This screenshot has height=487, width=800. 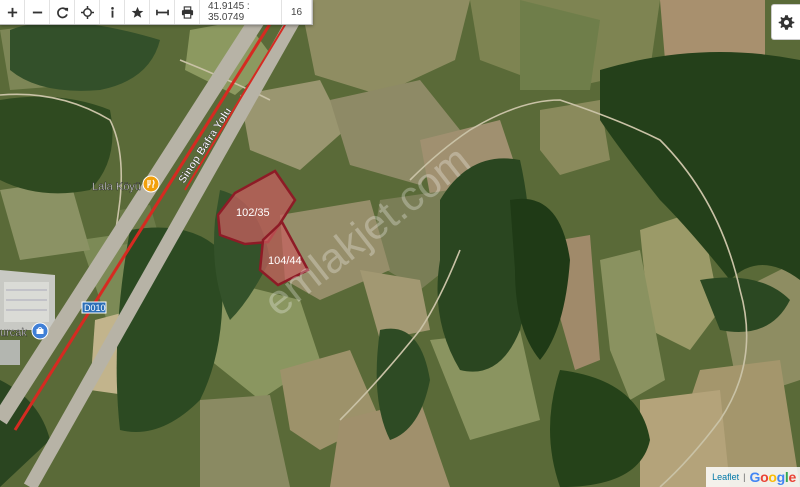 I want to click on map-toolbar: 41.9145 : 35.0749 16, so click(x=156, y=12).